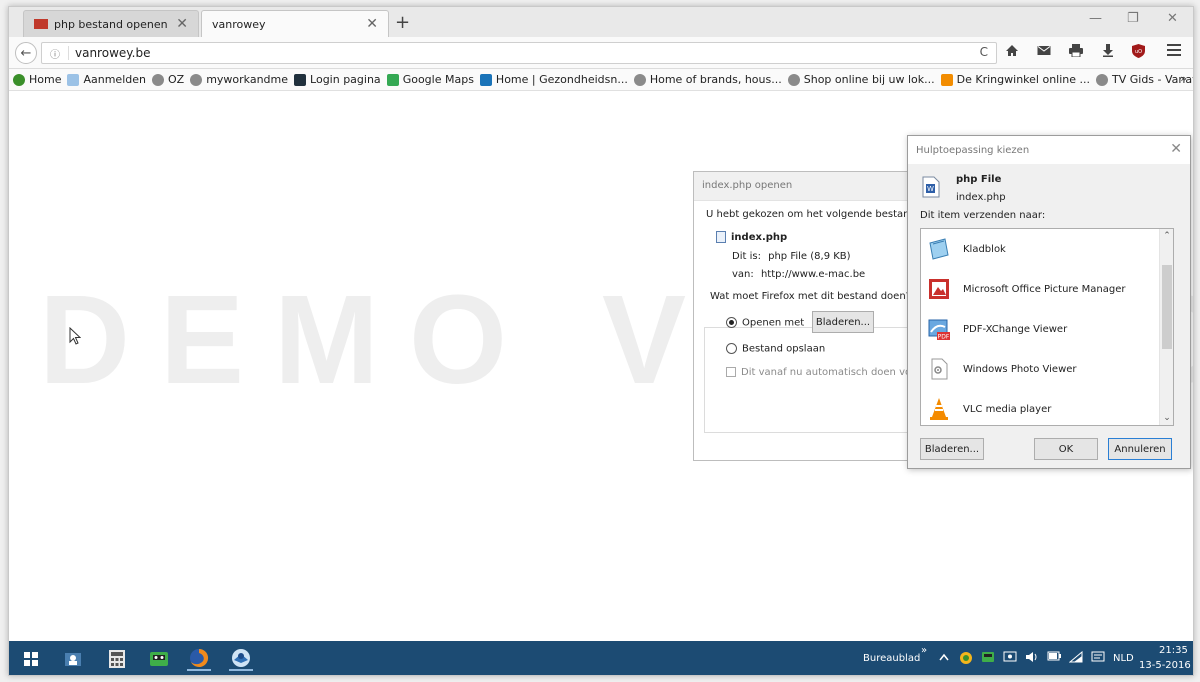 This screenshot has width=1200, height=682. I want to click on firefox-icon, so click(199, 659).